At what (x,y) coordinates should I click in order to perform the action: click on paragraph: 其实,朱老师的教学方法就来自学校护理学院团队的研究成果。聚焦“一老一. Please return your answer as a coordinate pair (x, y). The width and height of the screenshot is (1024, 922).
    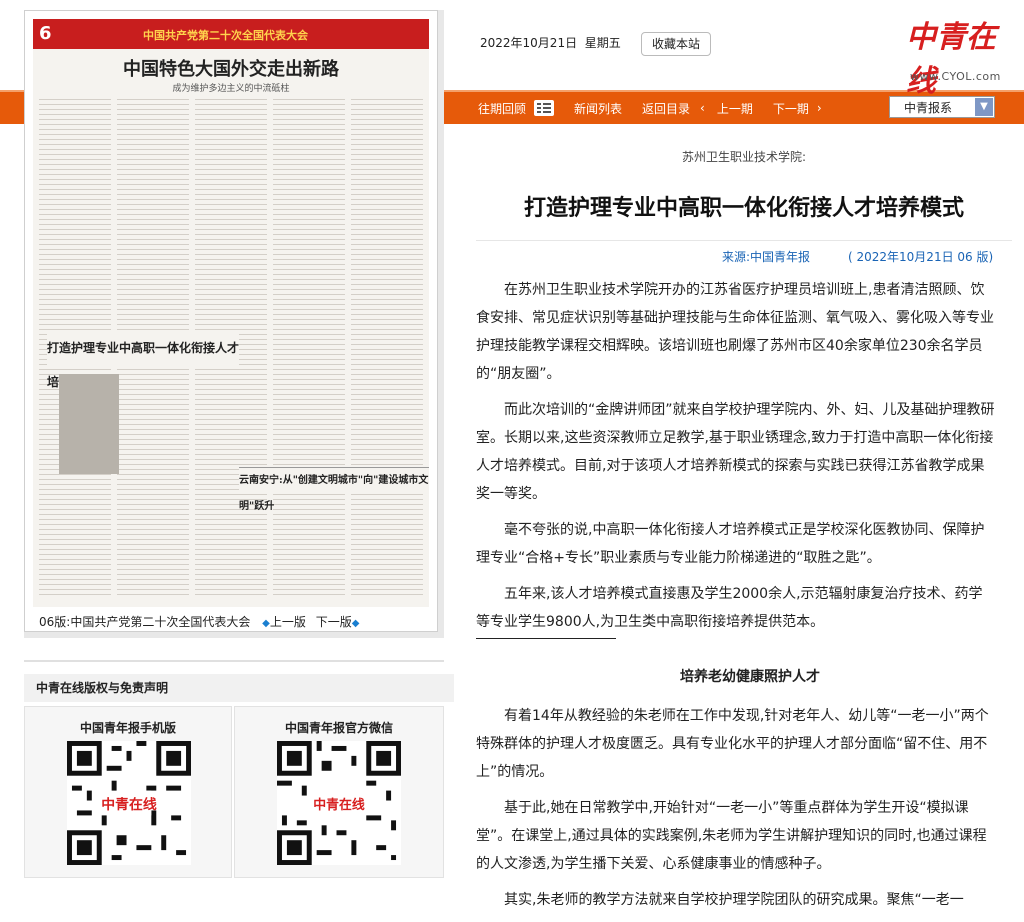
    Looking at the image, I should click on (734, 900).